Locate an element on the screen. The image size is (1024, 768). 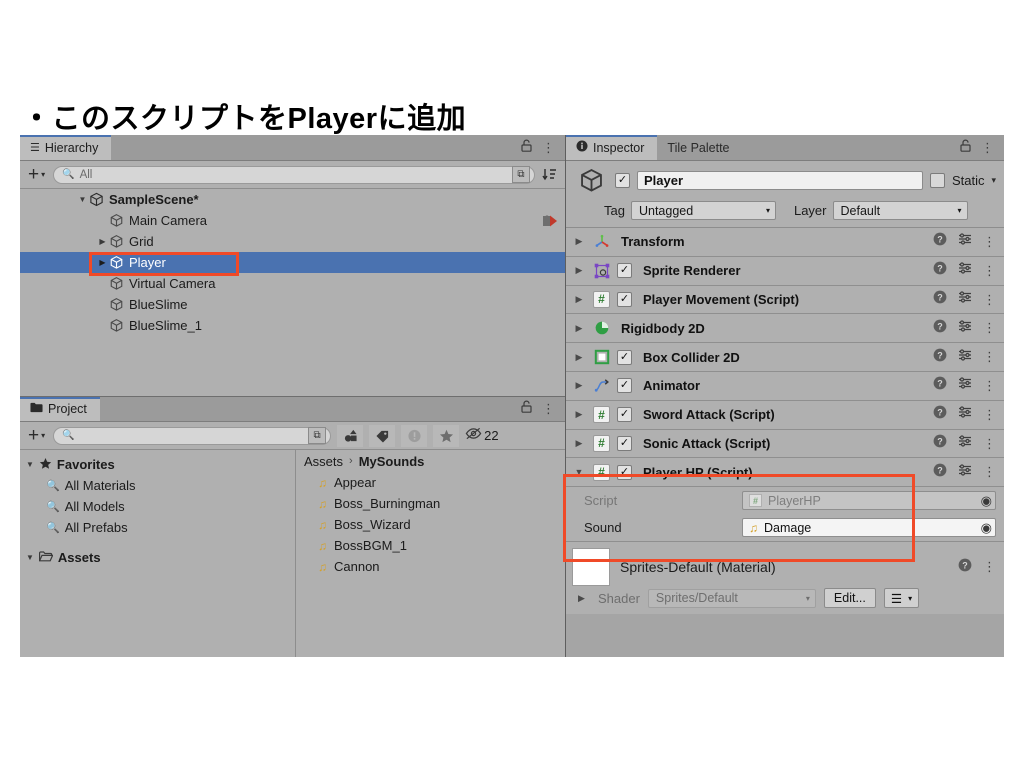
component-sword-attack: ▶ # ✓ Sword Attack (Script) ? ⋮ is located at coordinates (785, 415).